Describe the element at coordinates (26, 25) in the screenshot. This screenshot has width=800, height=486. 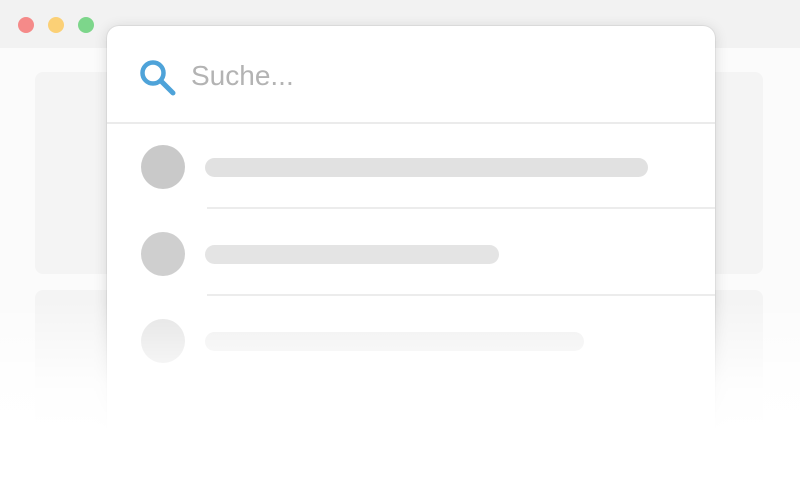
I see `window-close-button` at that location.